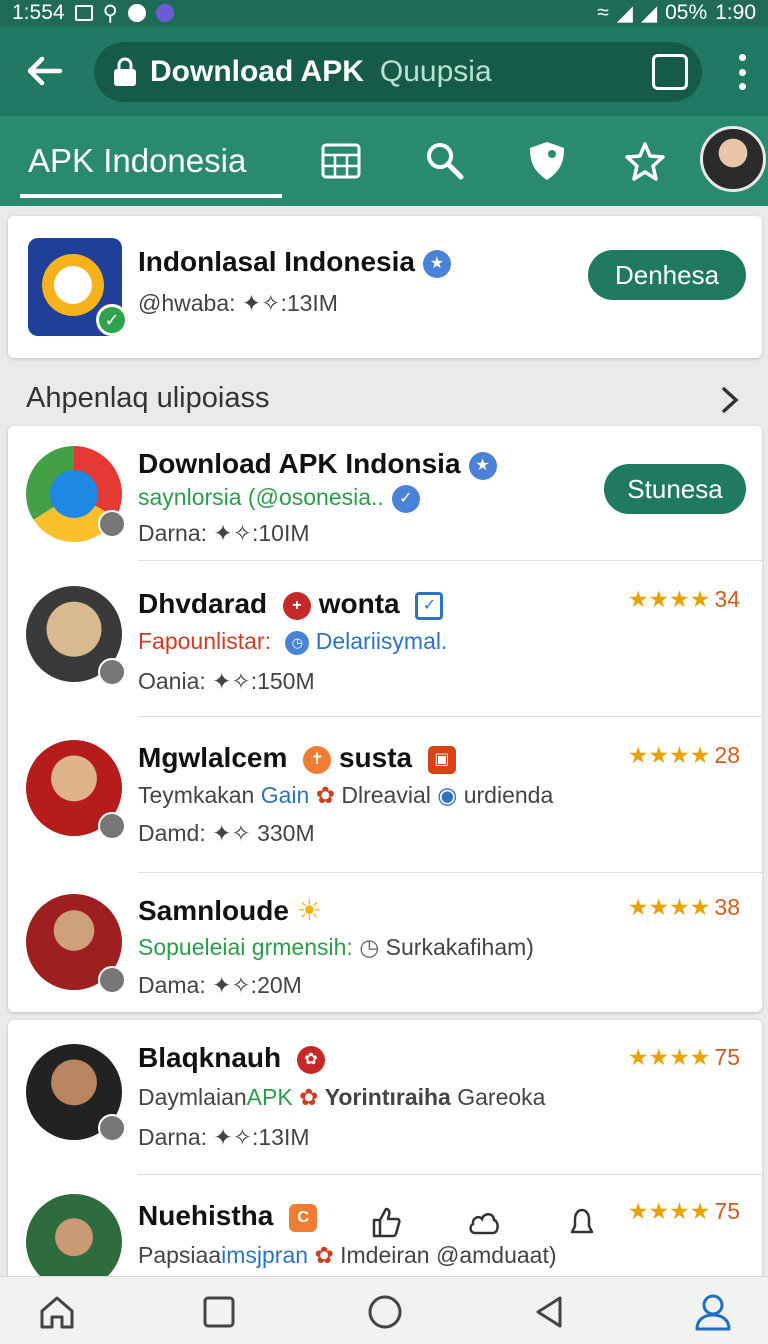 The image size is (768, 1344). I want to click on status-bar: 1:554 ⚲ ≈ ◢ ◢ 05% 1:90, so click(384, 13).